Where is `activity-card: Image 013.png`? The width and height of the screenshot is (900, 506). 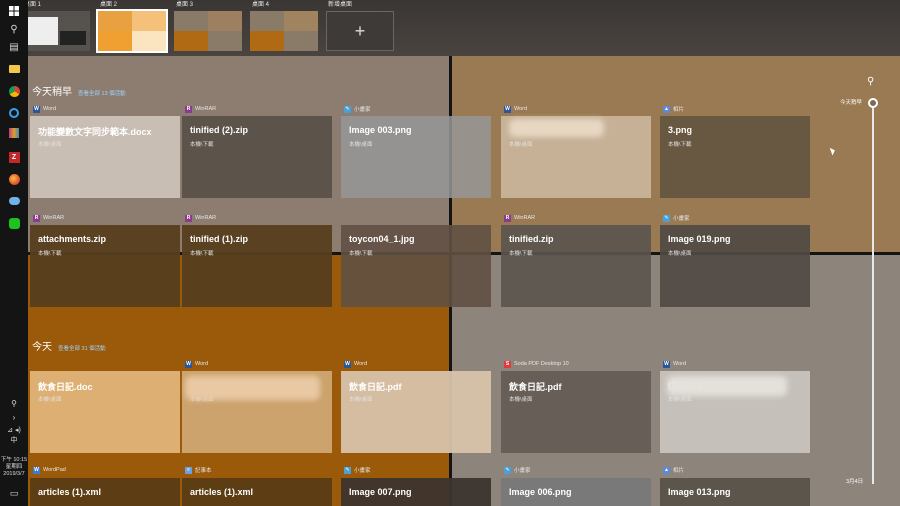 activity-card: Image 013.png is located at coordinates (735, 492).